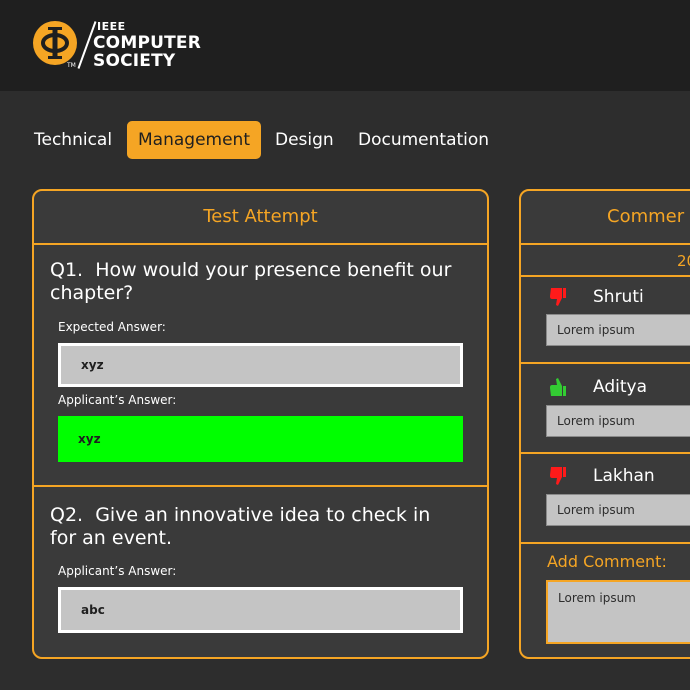 This screenshot has height=690, width=690. What do you see at coordinates (134, 61) in the screenshot?
I see `logo-line-2: SOCIETY` at bounding box center [134, 61].